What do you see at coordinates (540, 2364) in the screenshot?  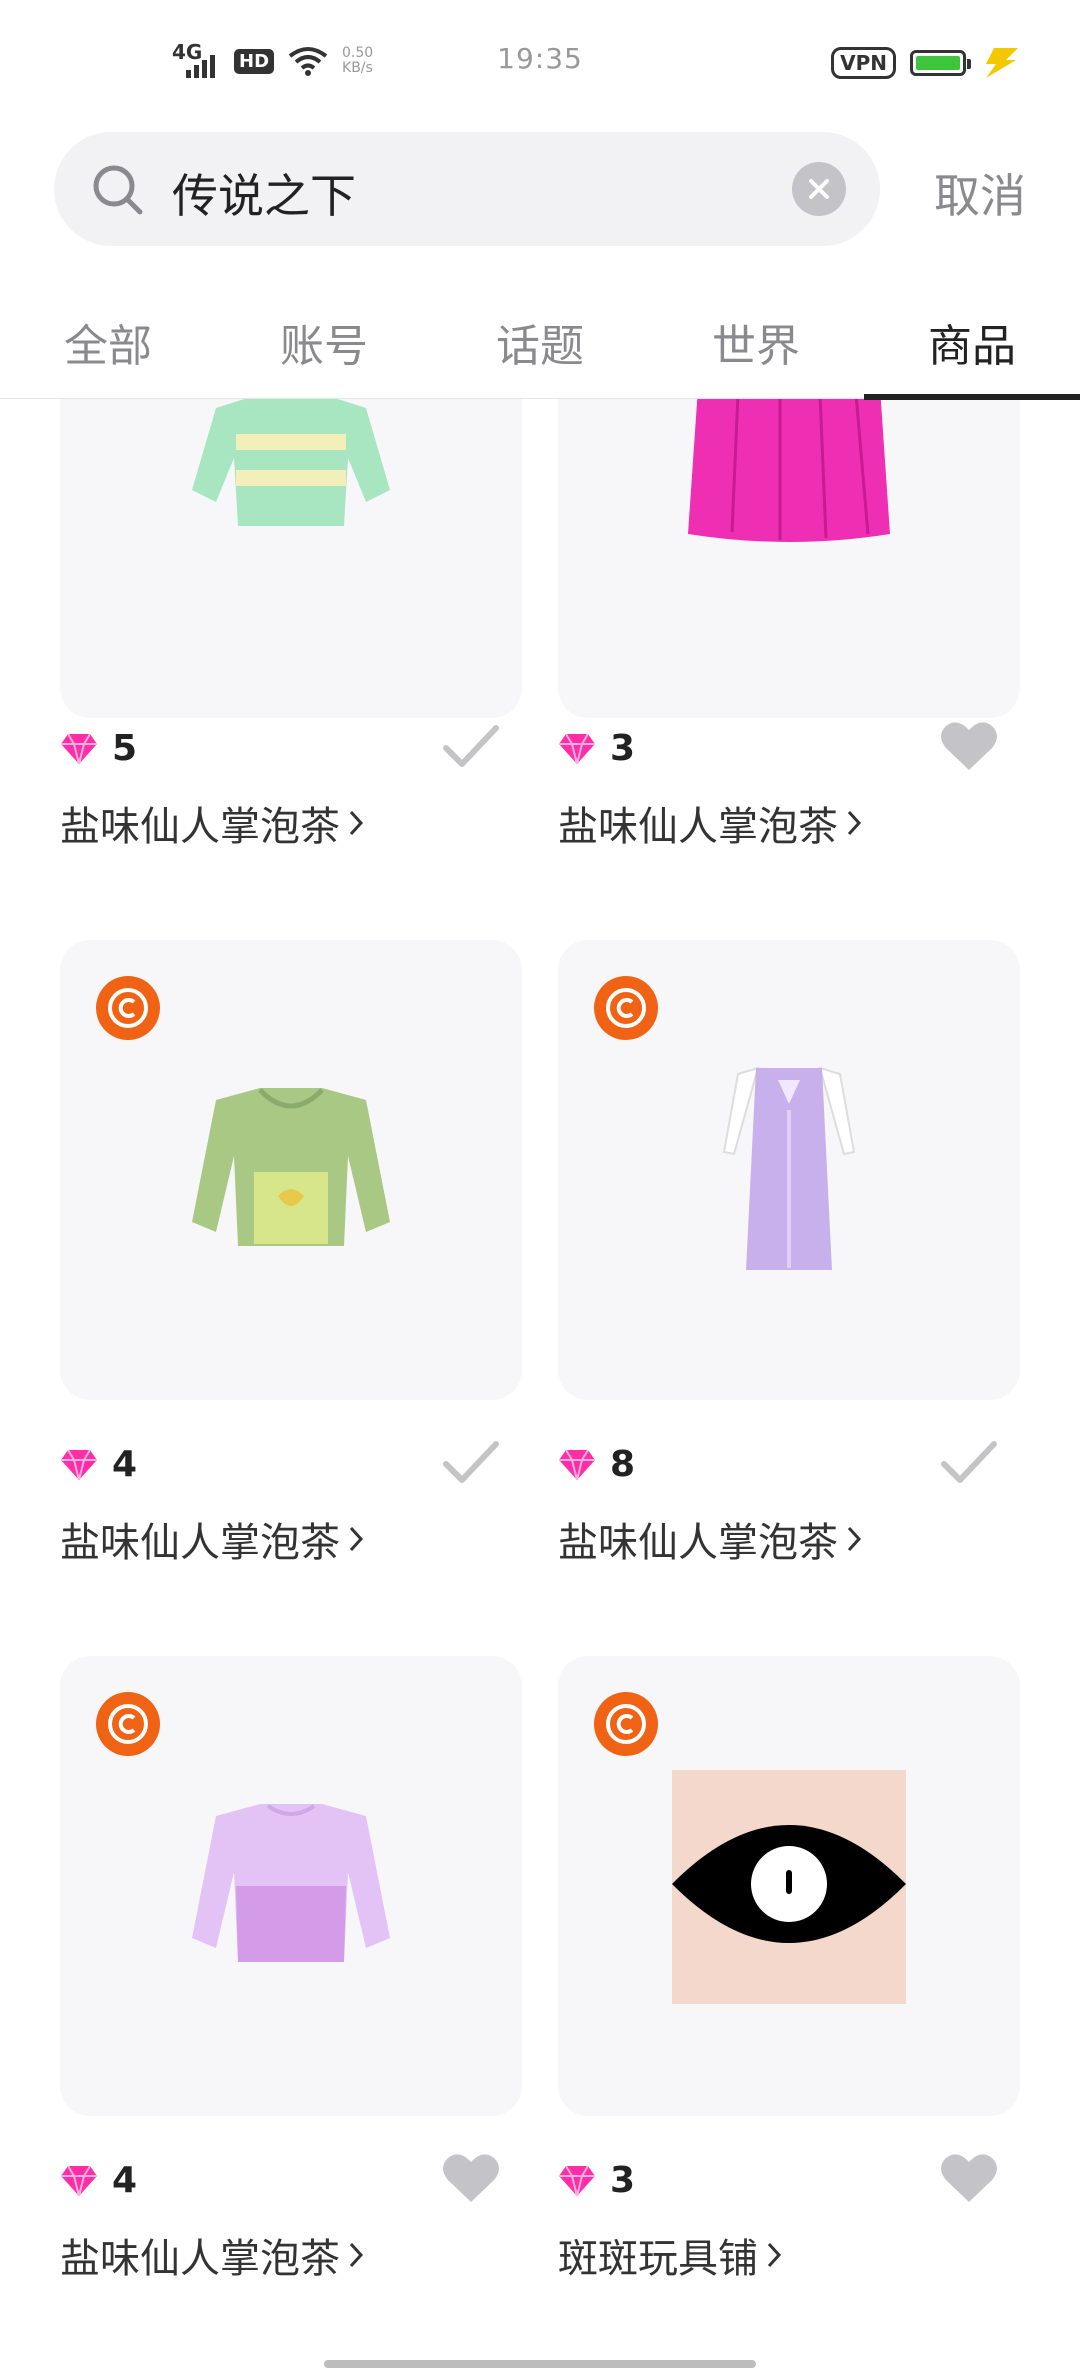 I see `home-indicator` at bounding box center [540, 2364].